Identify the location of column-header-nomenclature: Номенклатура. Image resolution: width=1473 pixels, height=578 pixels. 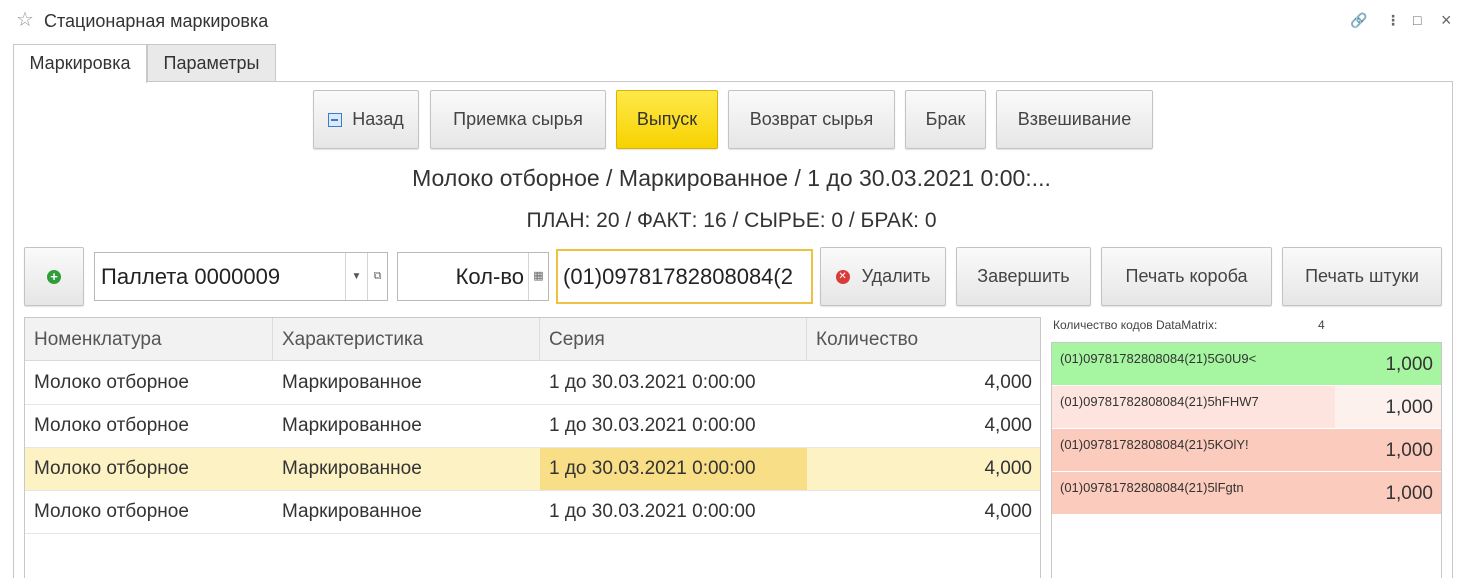
(149, 339).